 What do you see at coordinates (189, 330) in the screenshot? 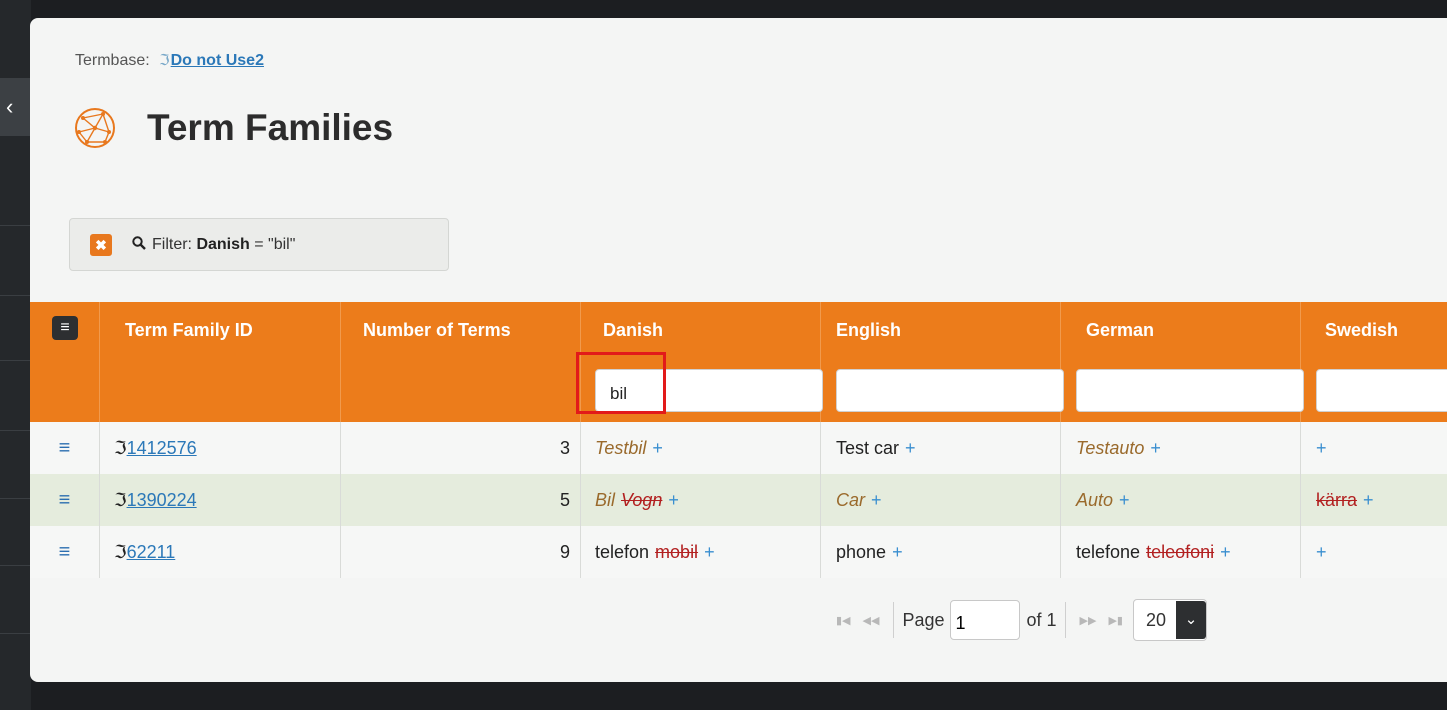
I see `header-label: Term Family ID` at bounding box center [189, 330].